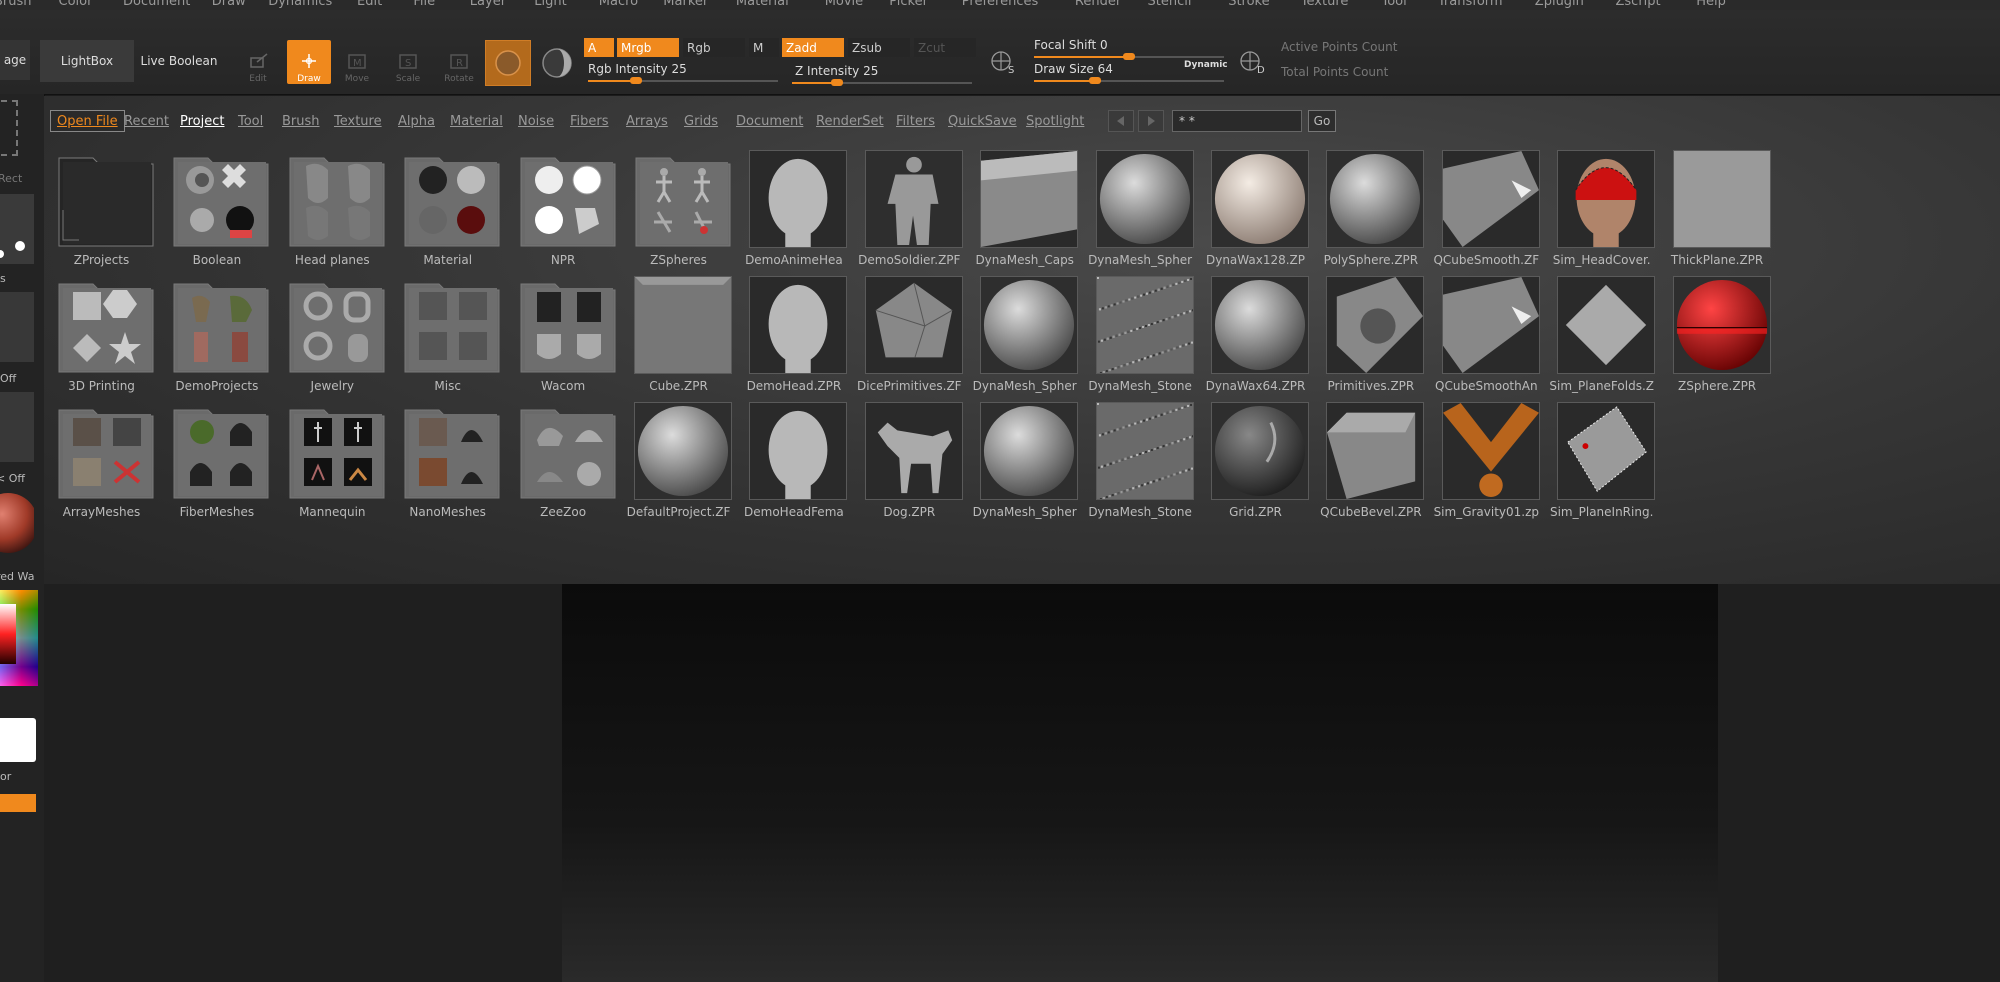 This screenshot has height=982, width=2000. I want to click on s-symmetry-button: S, so click(1003, 61).